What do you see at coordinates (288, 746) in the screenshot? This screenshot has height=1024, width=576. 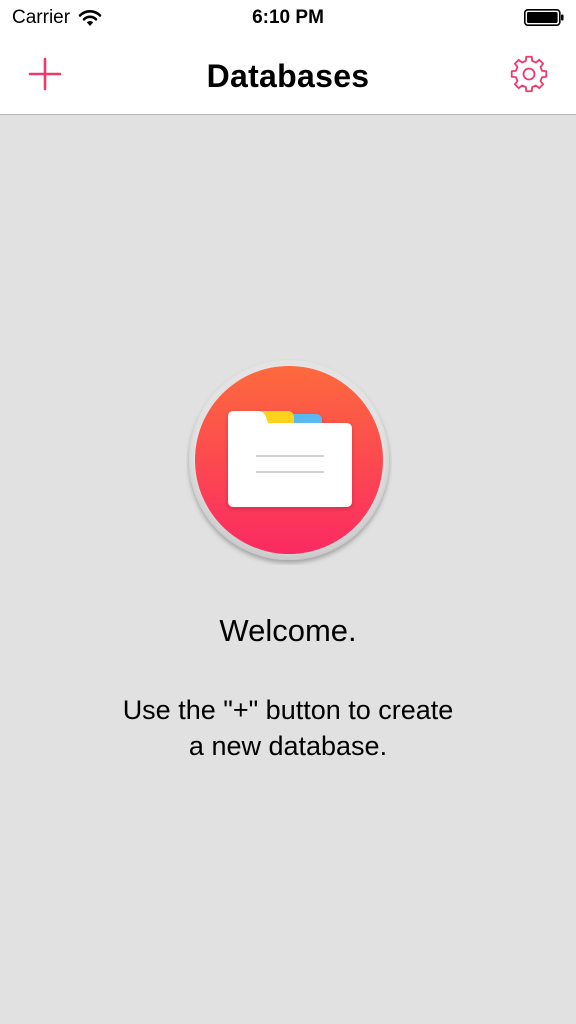 I see `hint-line: a new database.` at bounding box center [288, 746].